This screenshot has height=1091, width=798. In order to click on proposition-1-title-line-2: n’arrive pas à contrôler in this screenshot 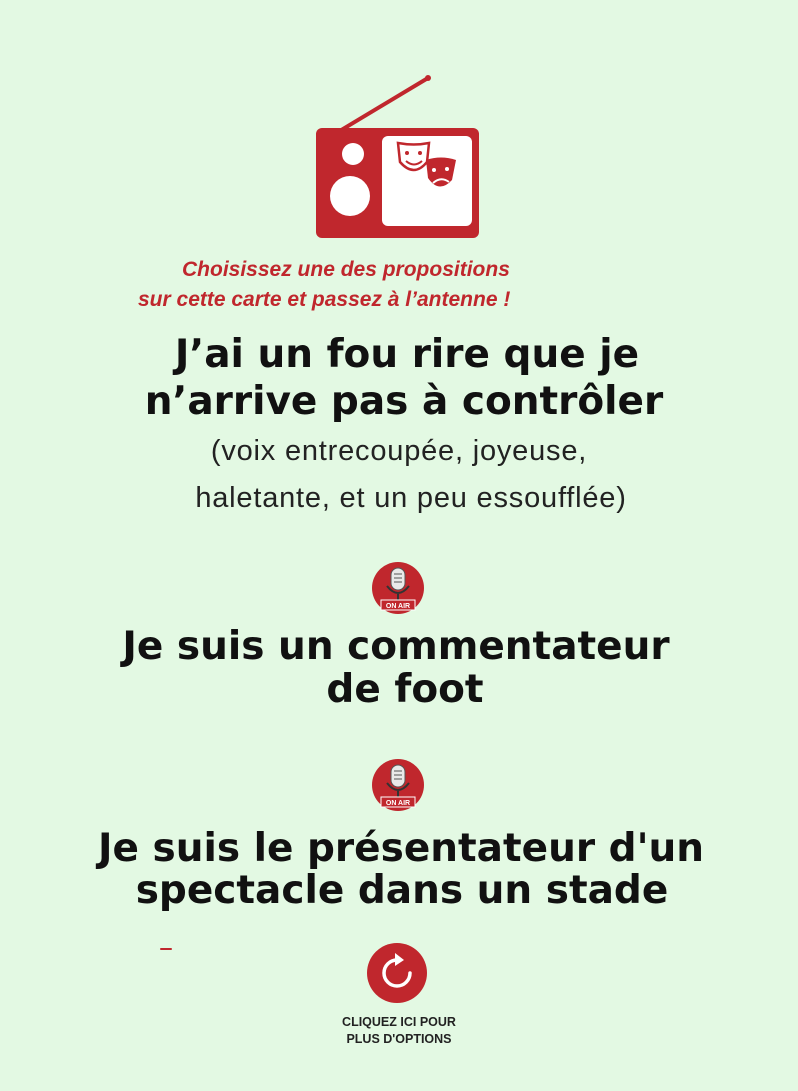, I will do `click(401, 402)`.